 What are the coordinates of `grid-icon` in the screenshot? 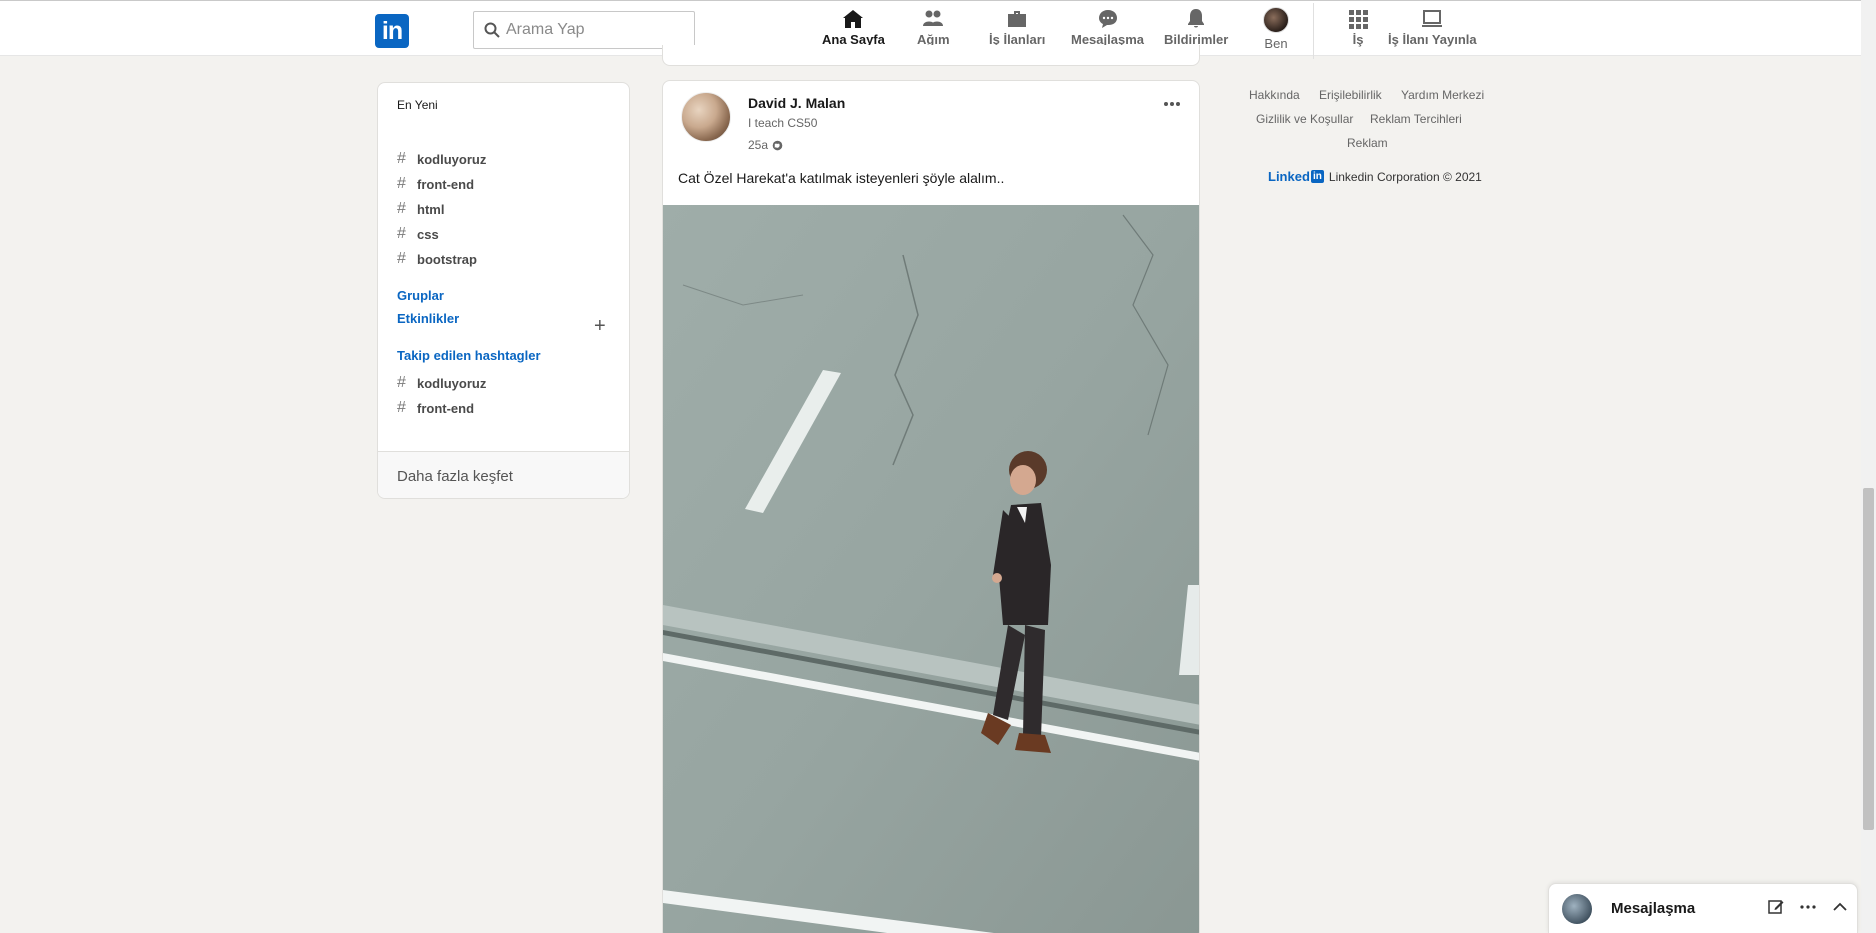 It's located at (1358, 19).